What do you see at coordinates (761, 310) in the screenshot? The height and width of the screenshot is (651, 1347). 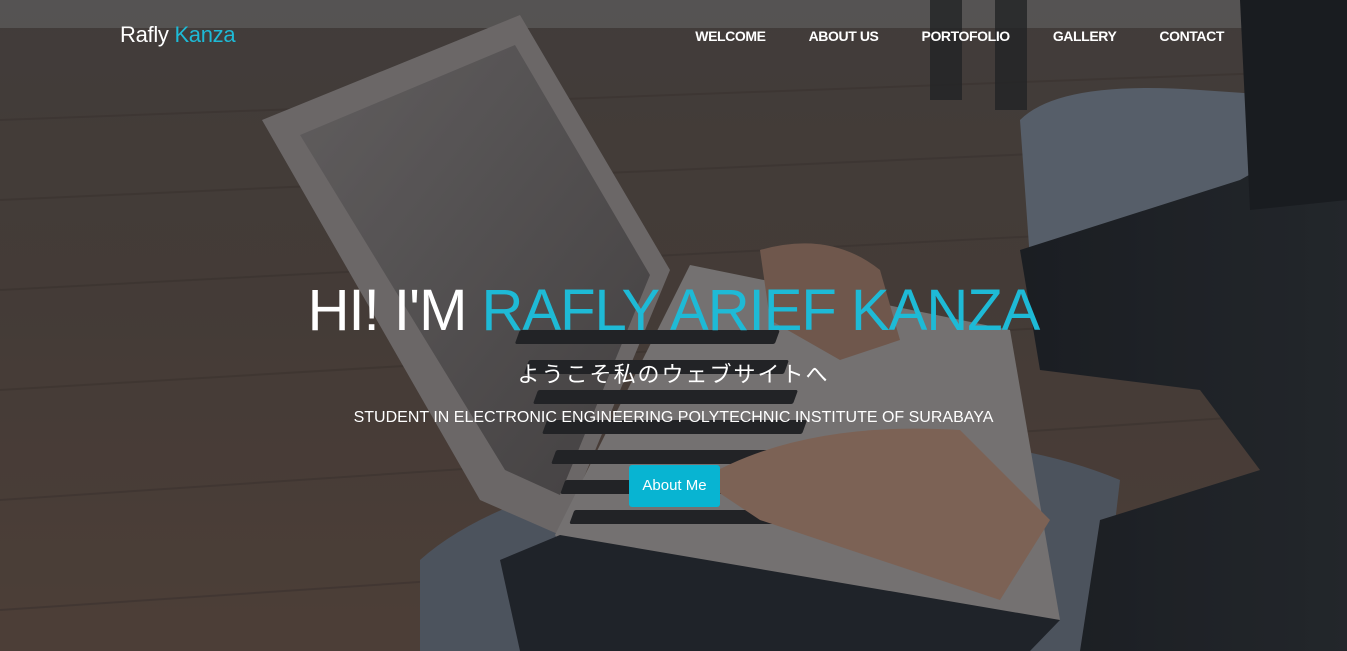 I see `hero-name: RAFLY ARIEF KANZA` at bounding box center [761, 310].